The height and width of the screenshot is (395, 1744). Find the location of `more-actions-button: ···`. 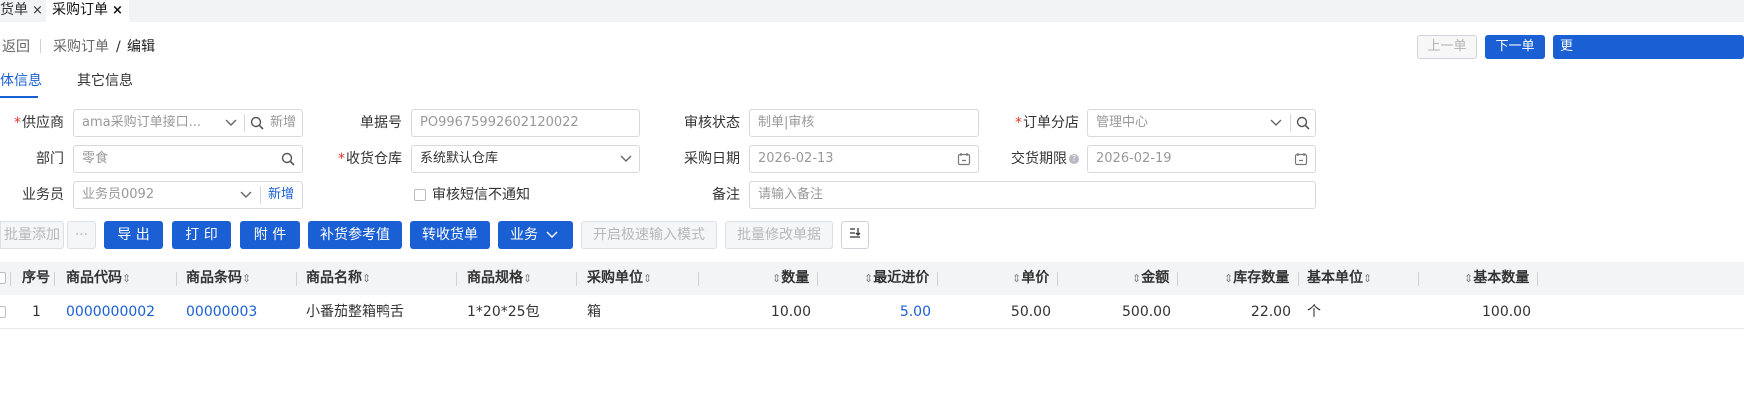

more-actions-button: ··· is located at coordinates (81, 235).